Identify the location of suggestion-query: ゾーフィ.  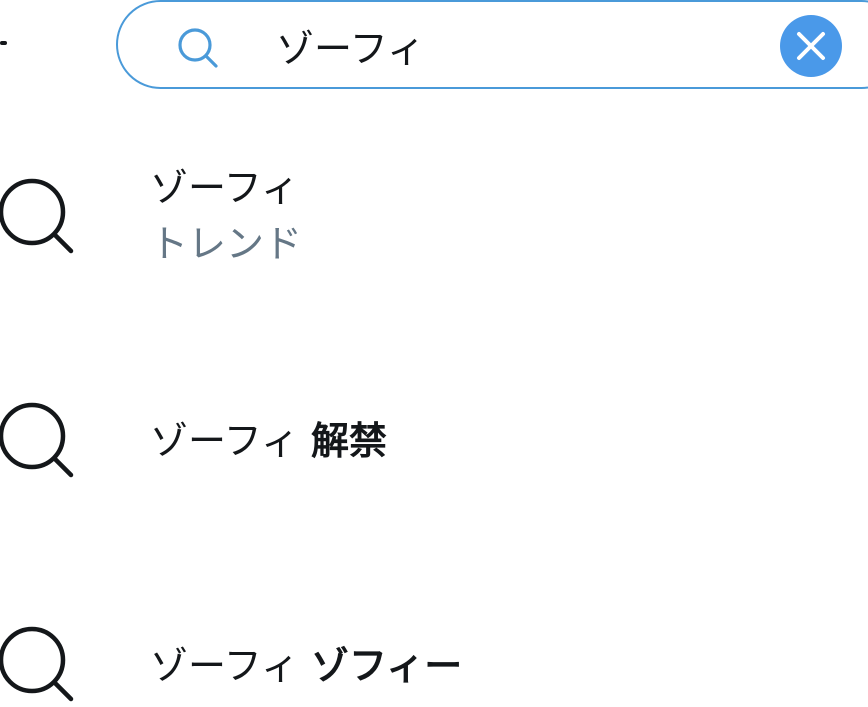
(224, 188).